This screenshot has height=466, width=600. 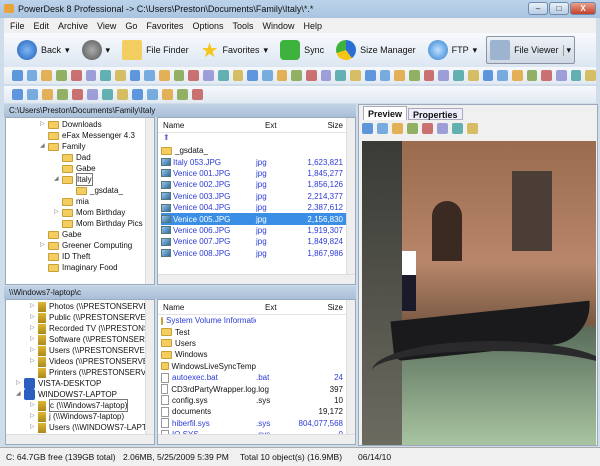 What do you see at coordinates (80, 124) in the screenshot?
I see `tree-item: ▷ Downloads` at bounding box center [80, 124].